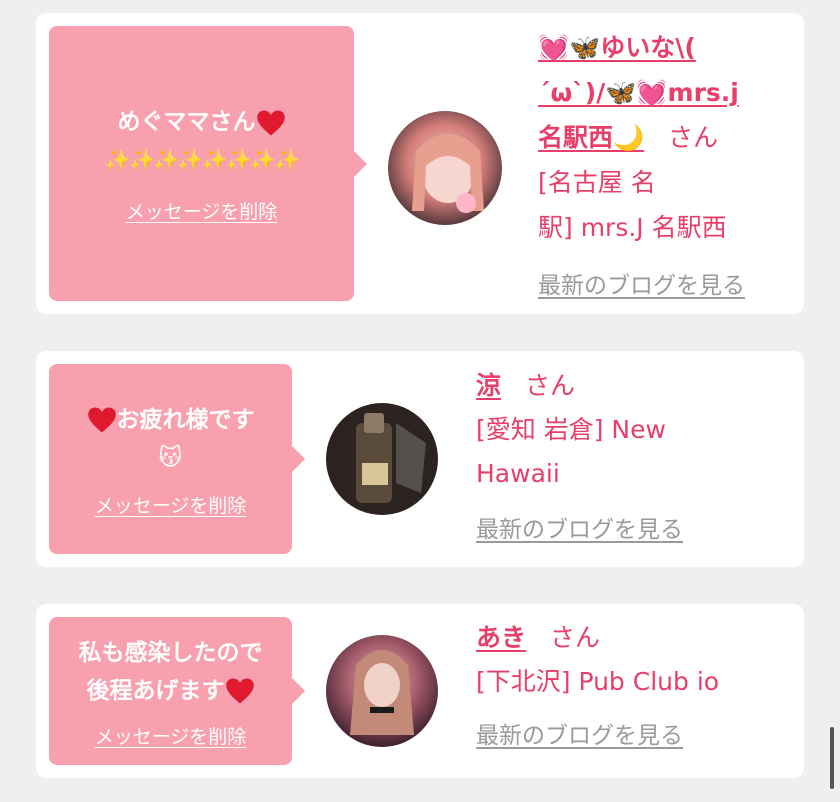 This screenshot has height=802, width=840. What do you see at coordinates (171, 420) in the screenshot?
I see `message-text: お疲れ様です` at bounding box center [171, 420].